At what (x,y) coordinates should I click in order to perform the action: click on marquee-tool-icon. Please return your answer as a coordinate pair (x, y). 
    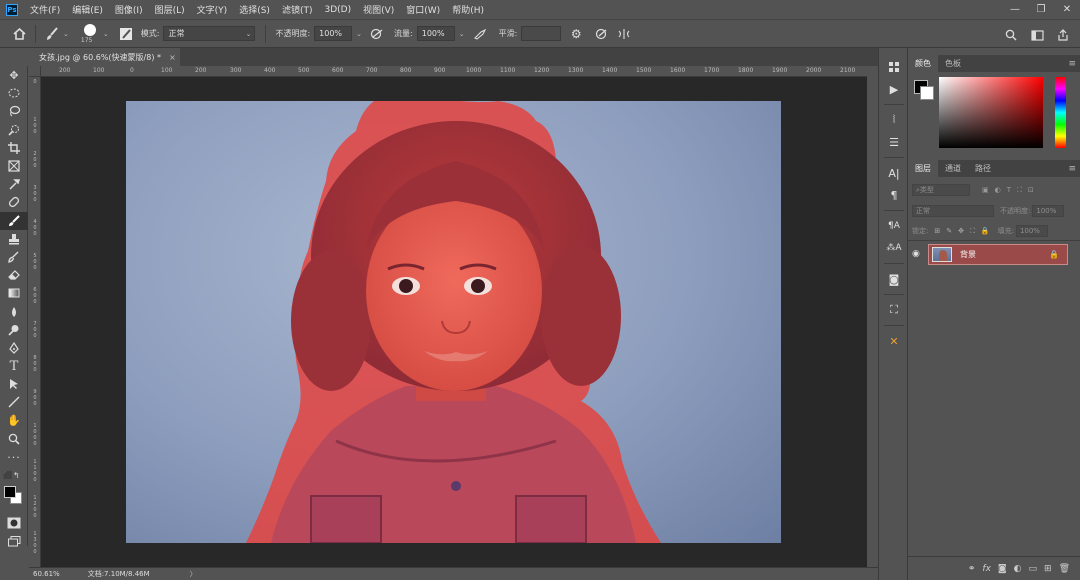
    Looking at the image, I should click on (14, 93).